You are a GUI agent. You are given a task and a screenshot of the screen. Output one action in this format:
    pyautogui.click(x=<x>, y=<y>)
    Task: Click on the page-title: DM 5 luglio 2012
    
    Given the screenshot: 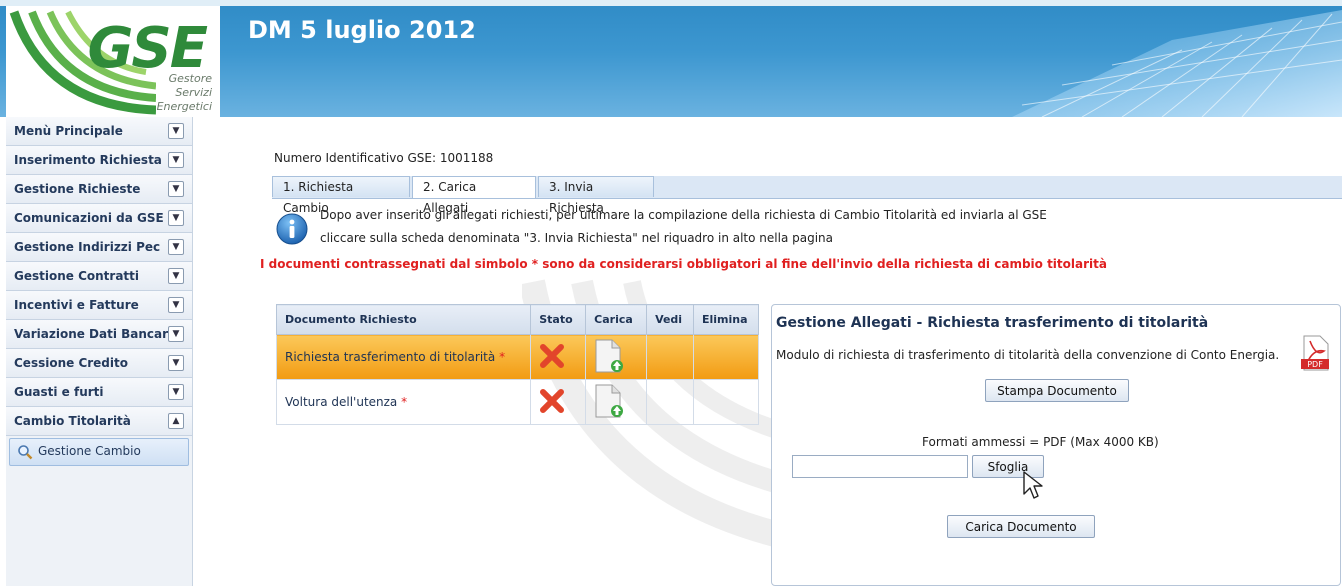 What is the action you would take?
    pyautogui.click(x=362, y=30)
    